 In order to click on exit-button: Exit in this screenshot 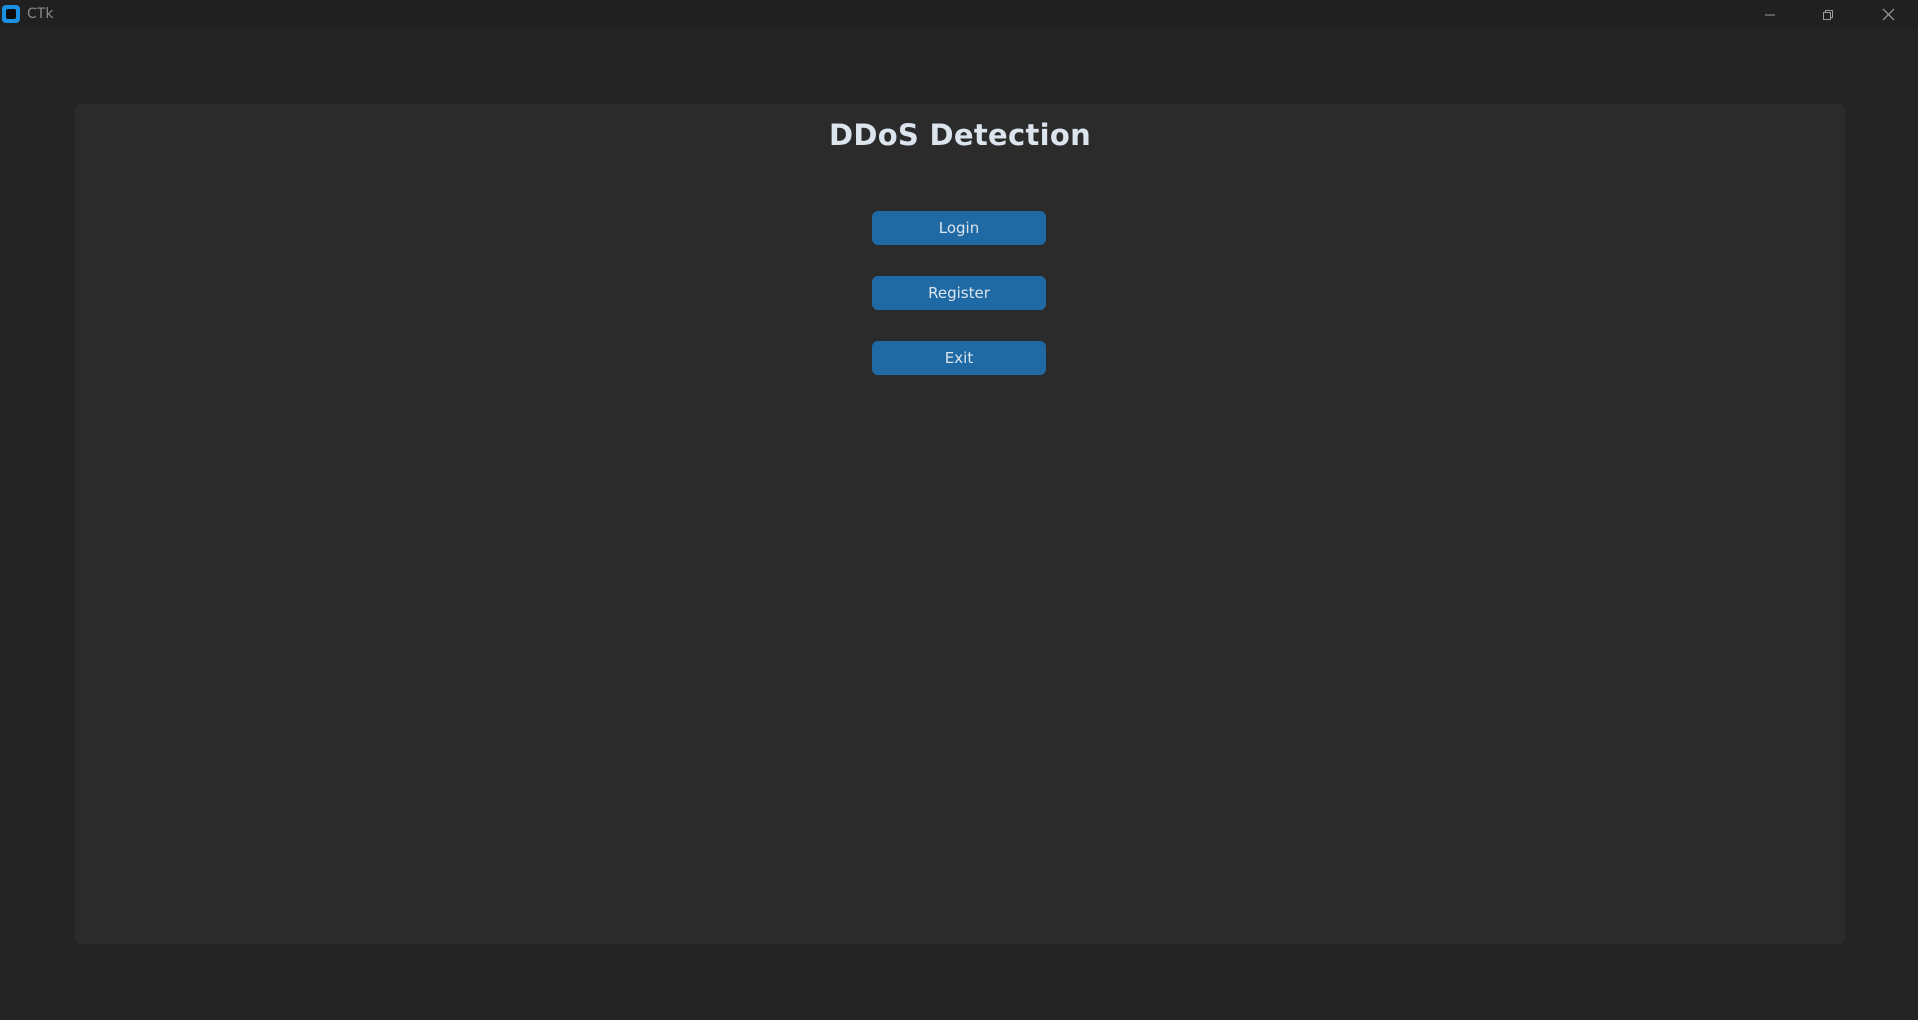, I will do `click(959, 358)`.